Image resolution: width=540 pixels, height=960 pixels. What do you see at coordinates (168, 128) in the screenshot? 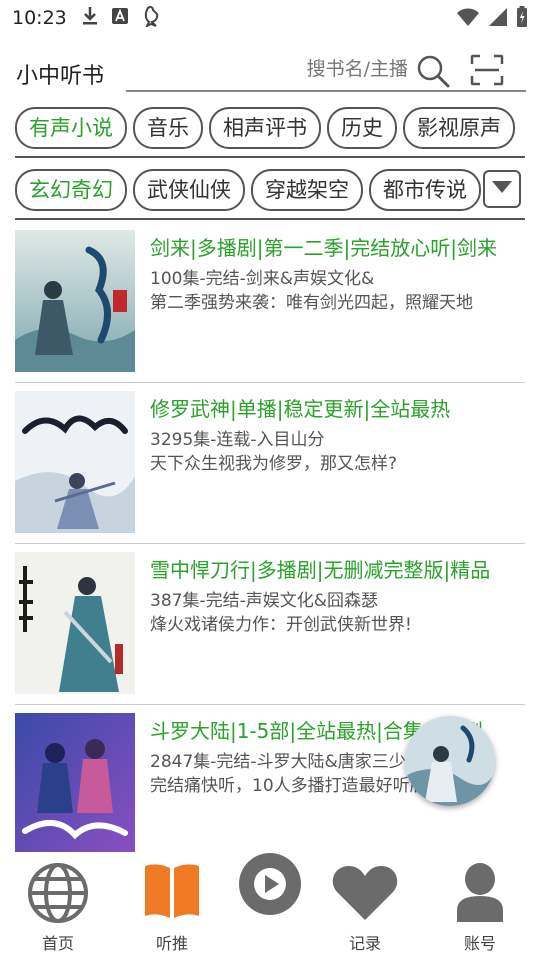
I see `category-tab: 音乐` at bounding box center [168, 128].